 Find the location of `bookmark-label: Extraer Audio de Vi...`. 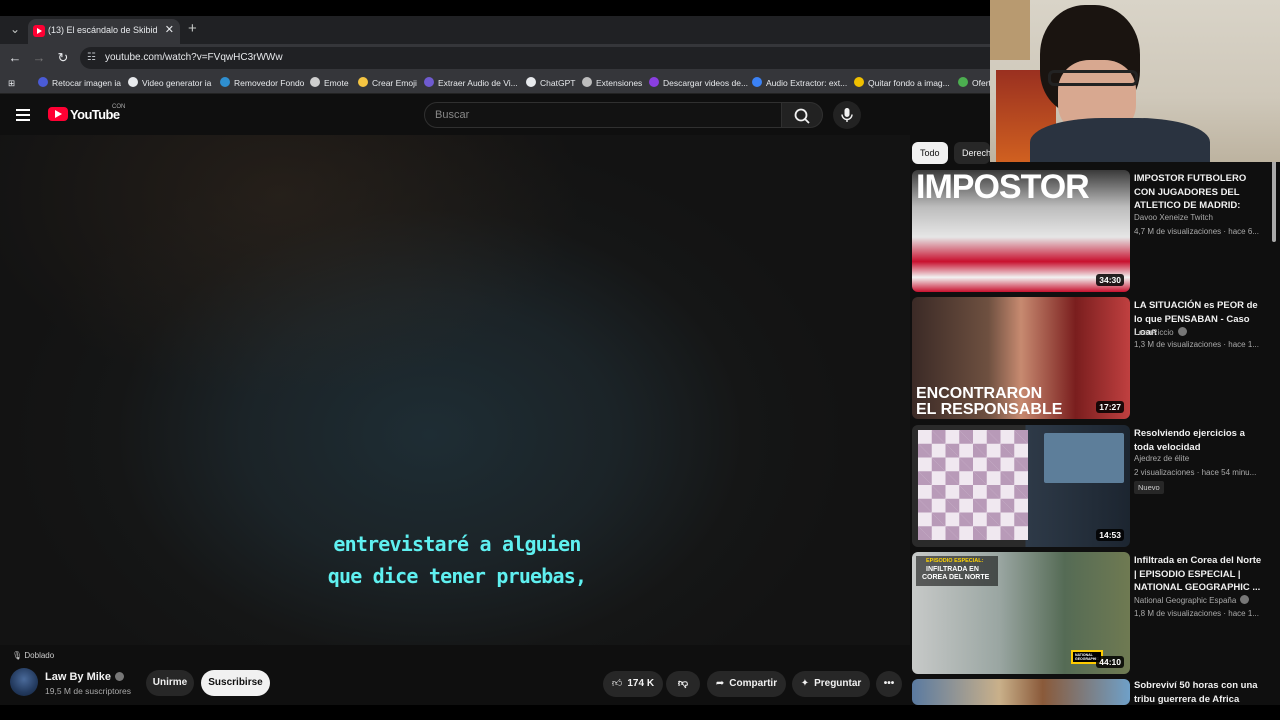

bookmark-label: Extraer Audio de Vi... is located at coordinates (478, 83).